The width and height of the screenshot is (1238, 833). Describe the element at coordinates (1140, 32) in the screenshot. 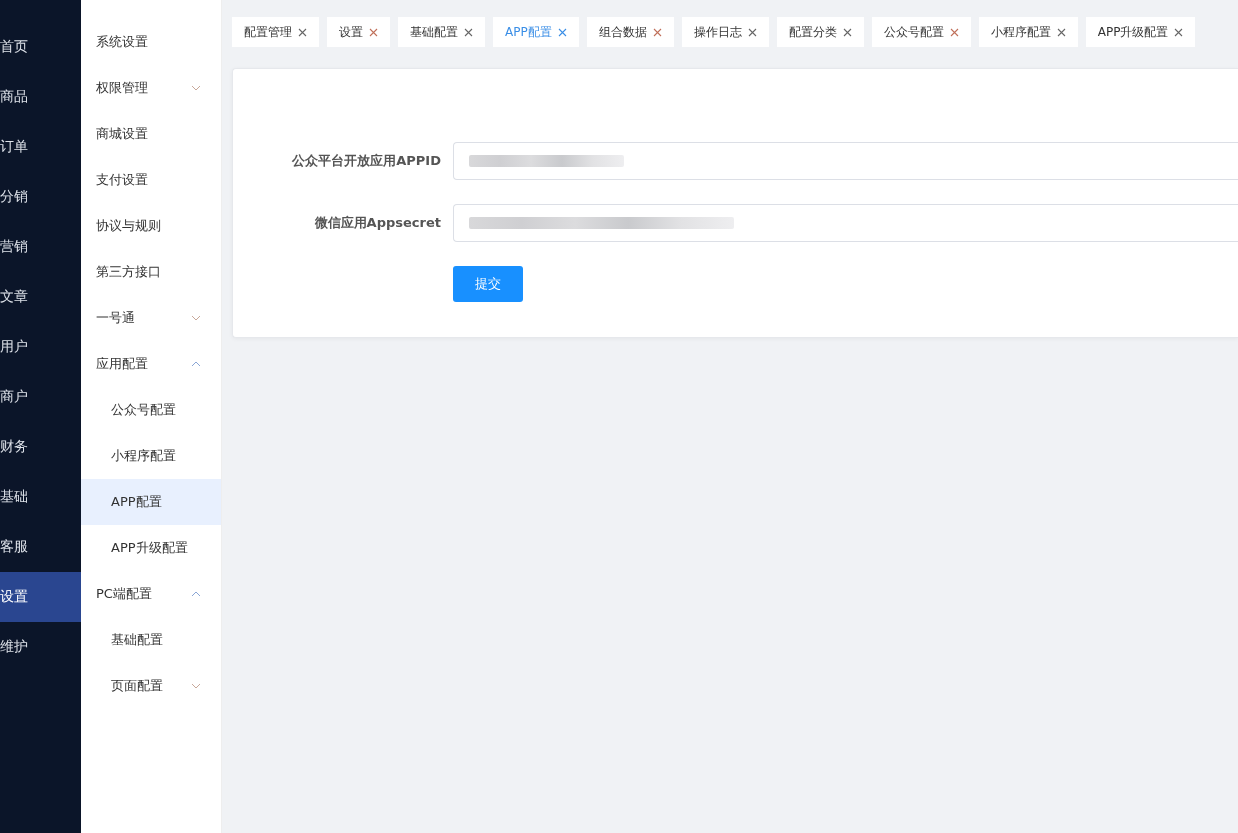

I see `tab: APP升级配置` at that location.